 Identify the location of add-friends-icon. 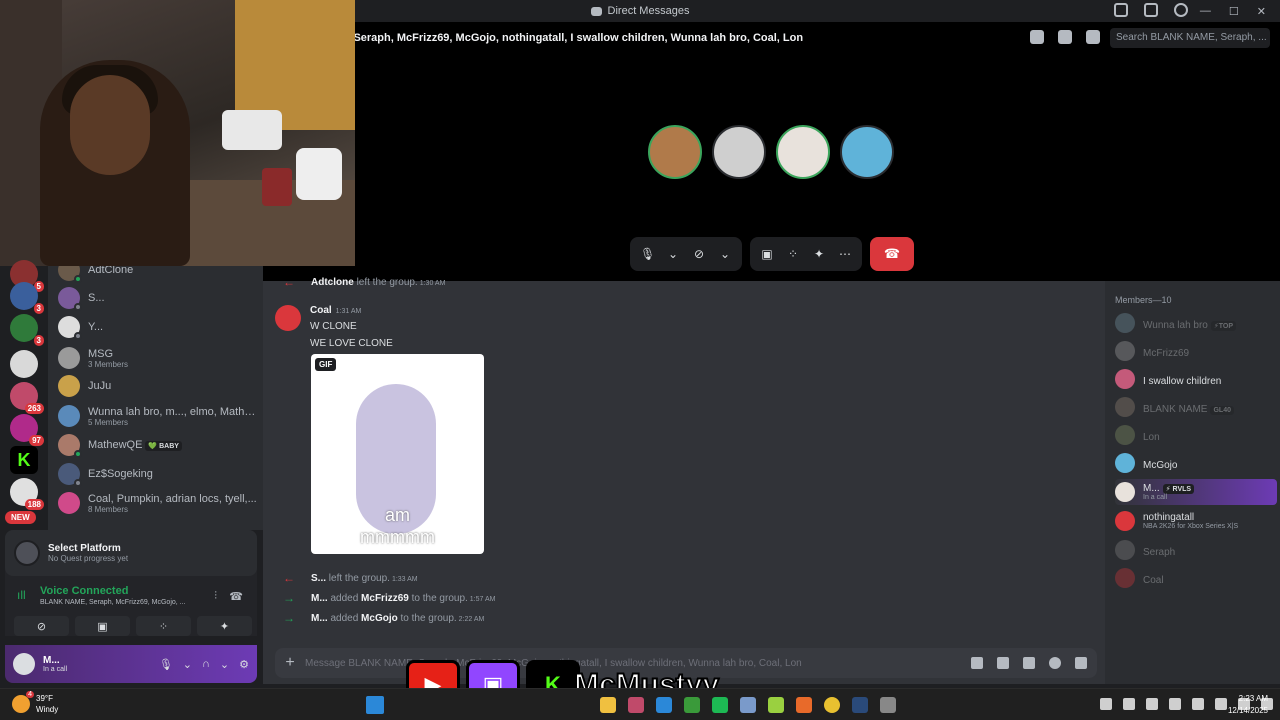
(1065, 37).